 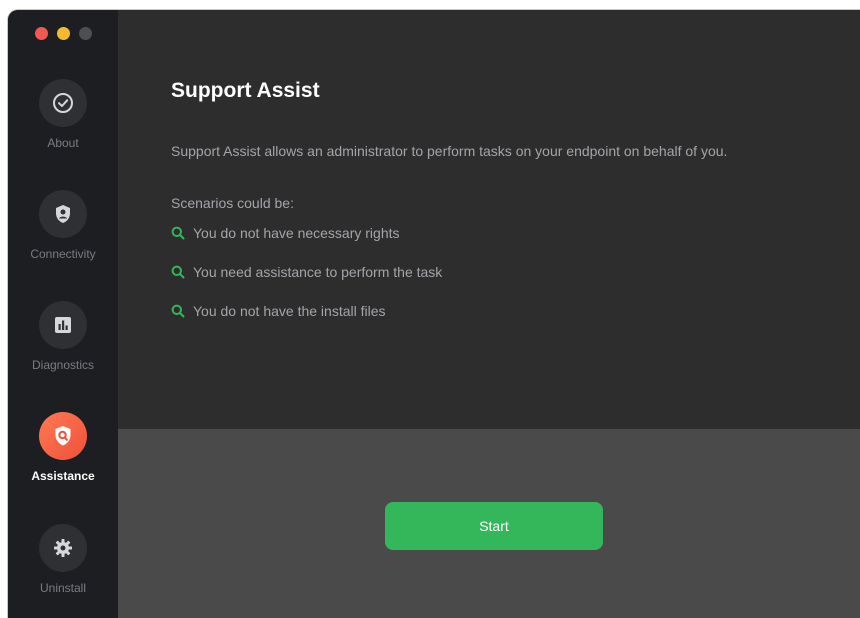 I want to click on sidebar-item-about: About, so click(x=63, y=129).